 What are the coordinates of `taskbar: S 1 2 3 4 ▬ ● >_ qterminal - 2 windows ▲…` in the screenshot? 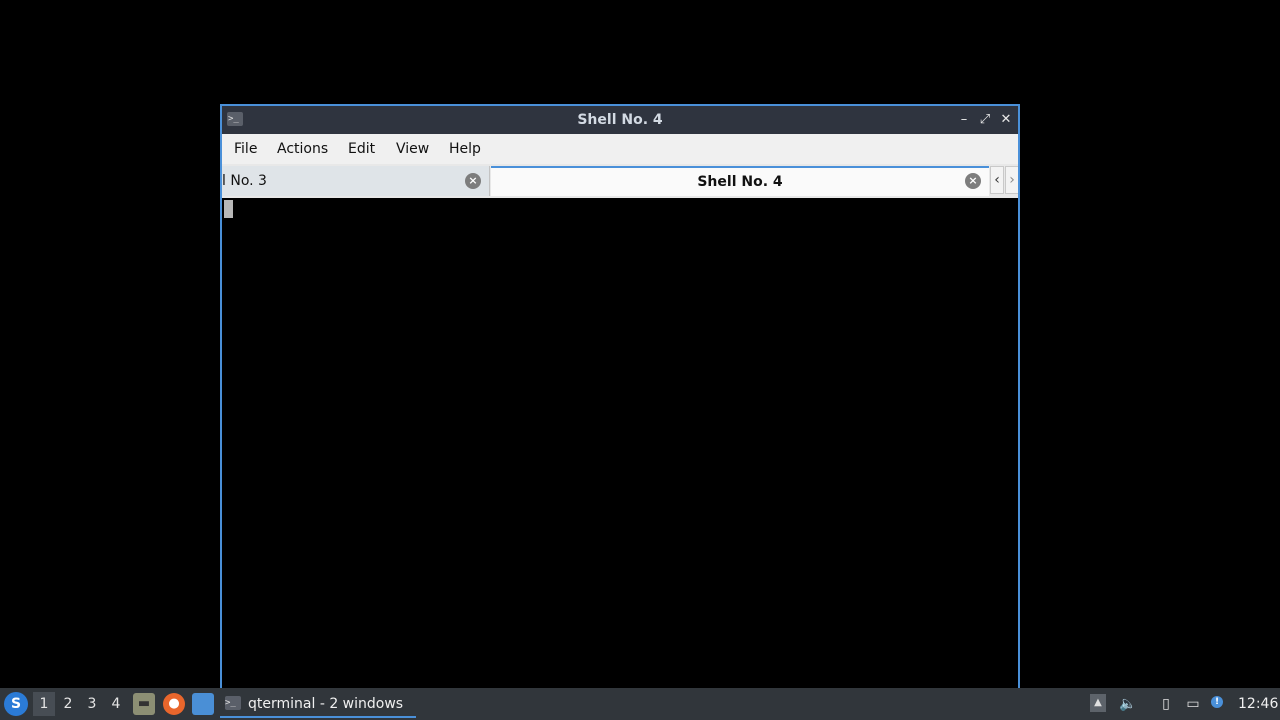 It's located at (640, 704).